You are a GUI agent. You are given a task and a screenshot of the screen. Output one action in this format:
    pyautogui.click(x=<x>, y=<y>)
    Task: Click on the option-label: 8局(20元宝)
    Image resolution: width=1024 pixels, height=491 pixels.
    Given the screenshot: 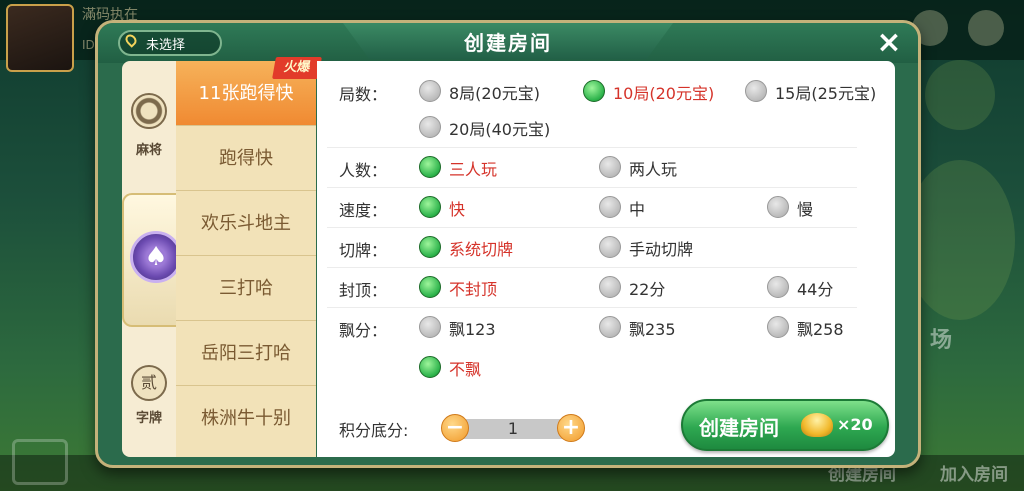 What is the action you would take?
    pyautogui.click(x=495, y=93)
    